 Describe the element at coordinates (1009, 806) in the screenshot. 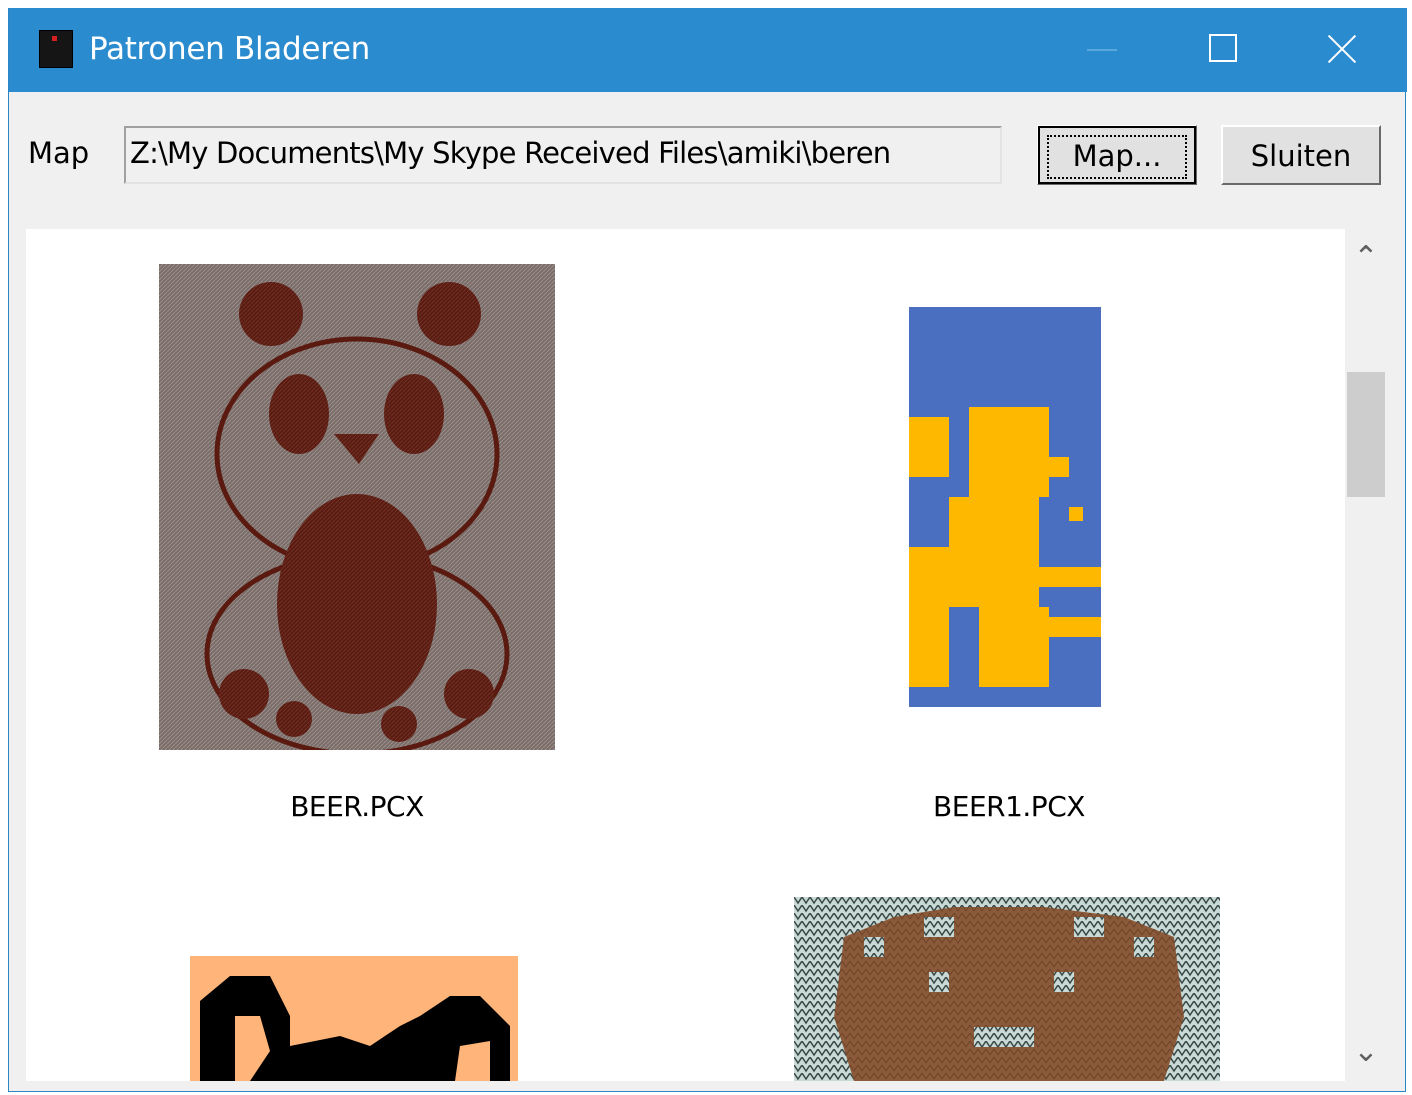

I see `thumbnail-label: BEER1.PCX` at that location.